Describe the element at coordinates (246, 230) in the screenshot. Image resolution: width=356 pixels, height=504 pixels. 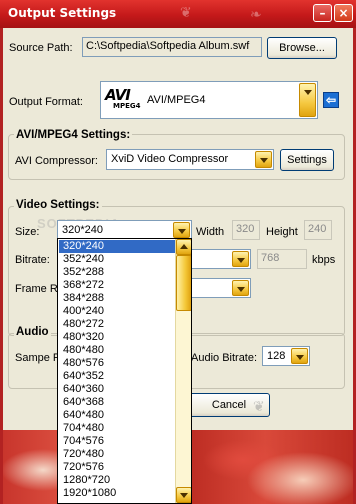
I see `width-field: 320` at that location.